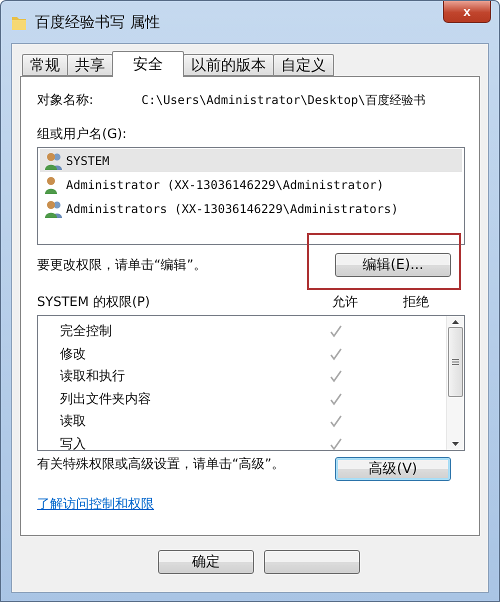  Describe the element at coordinates (106, 399) in the screenshot. I see `permission-name: 列出文件夹内容` at that location.